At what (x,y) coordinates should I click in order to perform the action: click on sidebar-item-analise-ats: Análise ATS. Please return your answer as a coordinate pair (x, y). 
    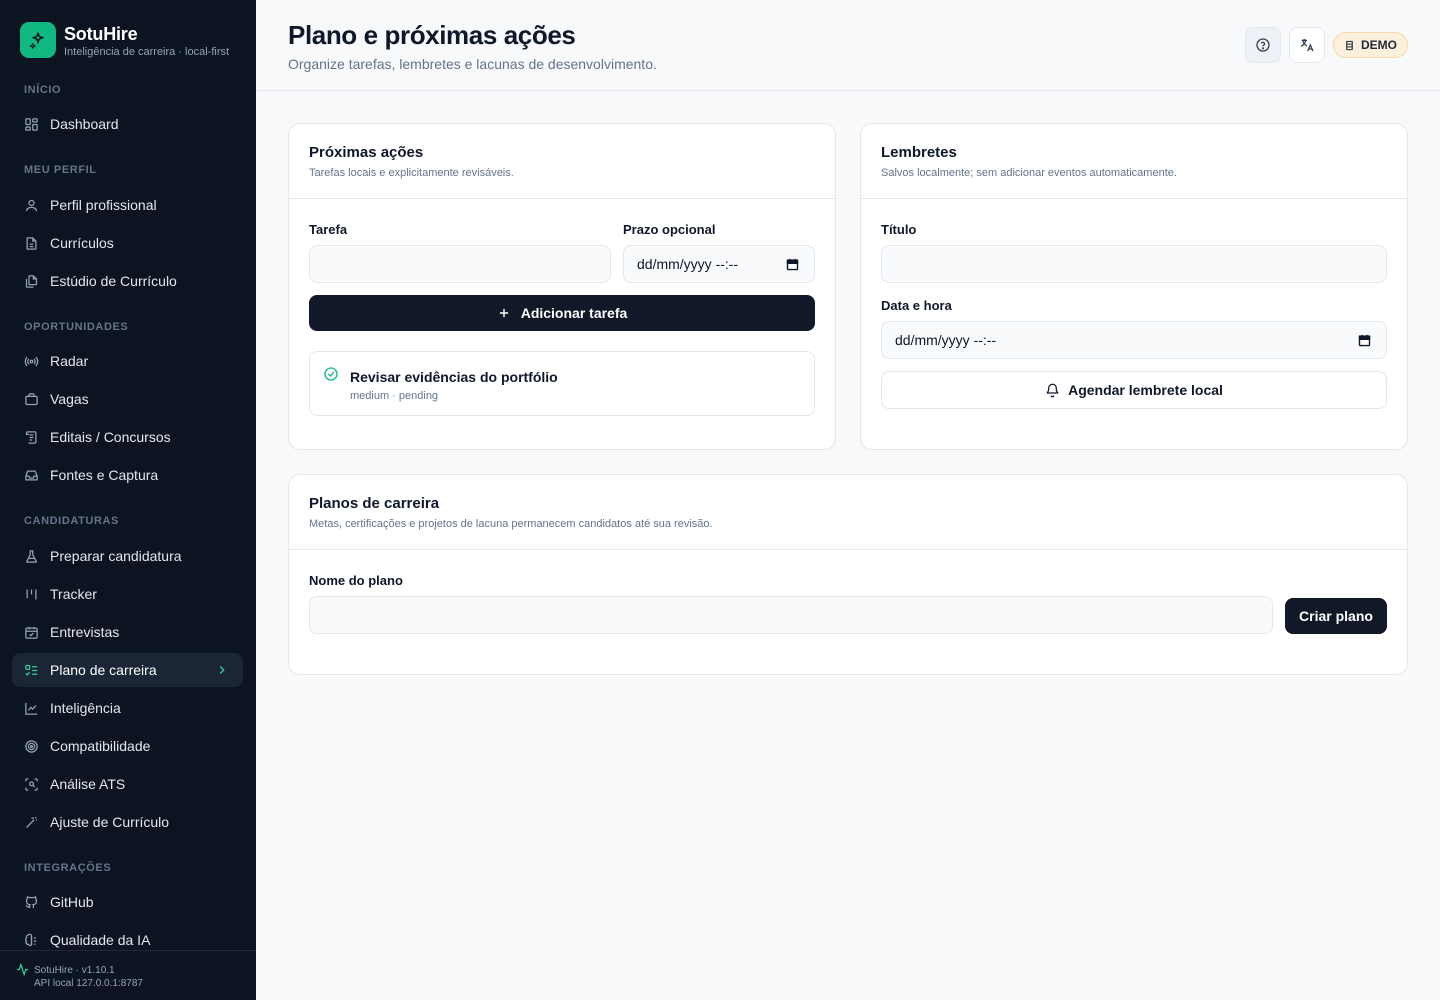
    Looking at the image, I should click on (127, 784).